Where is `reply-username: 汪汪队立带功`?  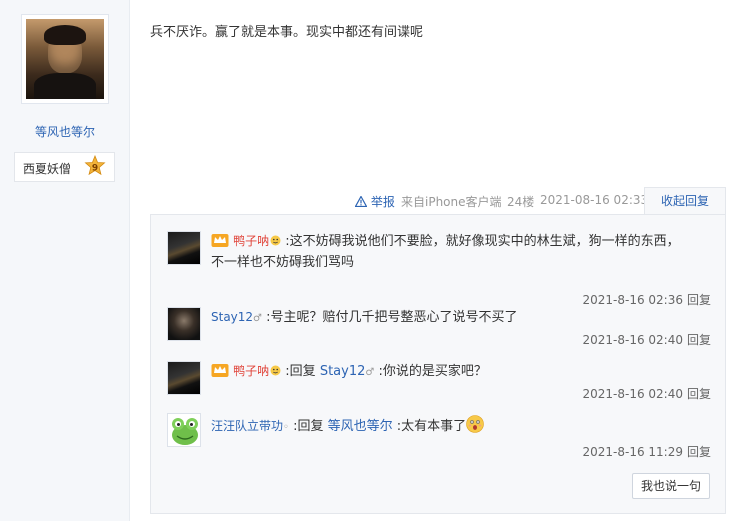
reply-username: 汪汪队立带功 is located at coordinates (247, 426).